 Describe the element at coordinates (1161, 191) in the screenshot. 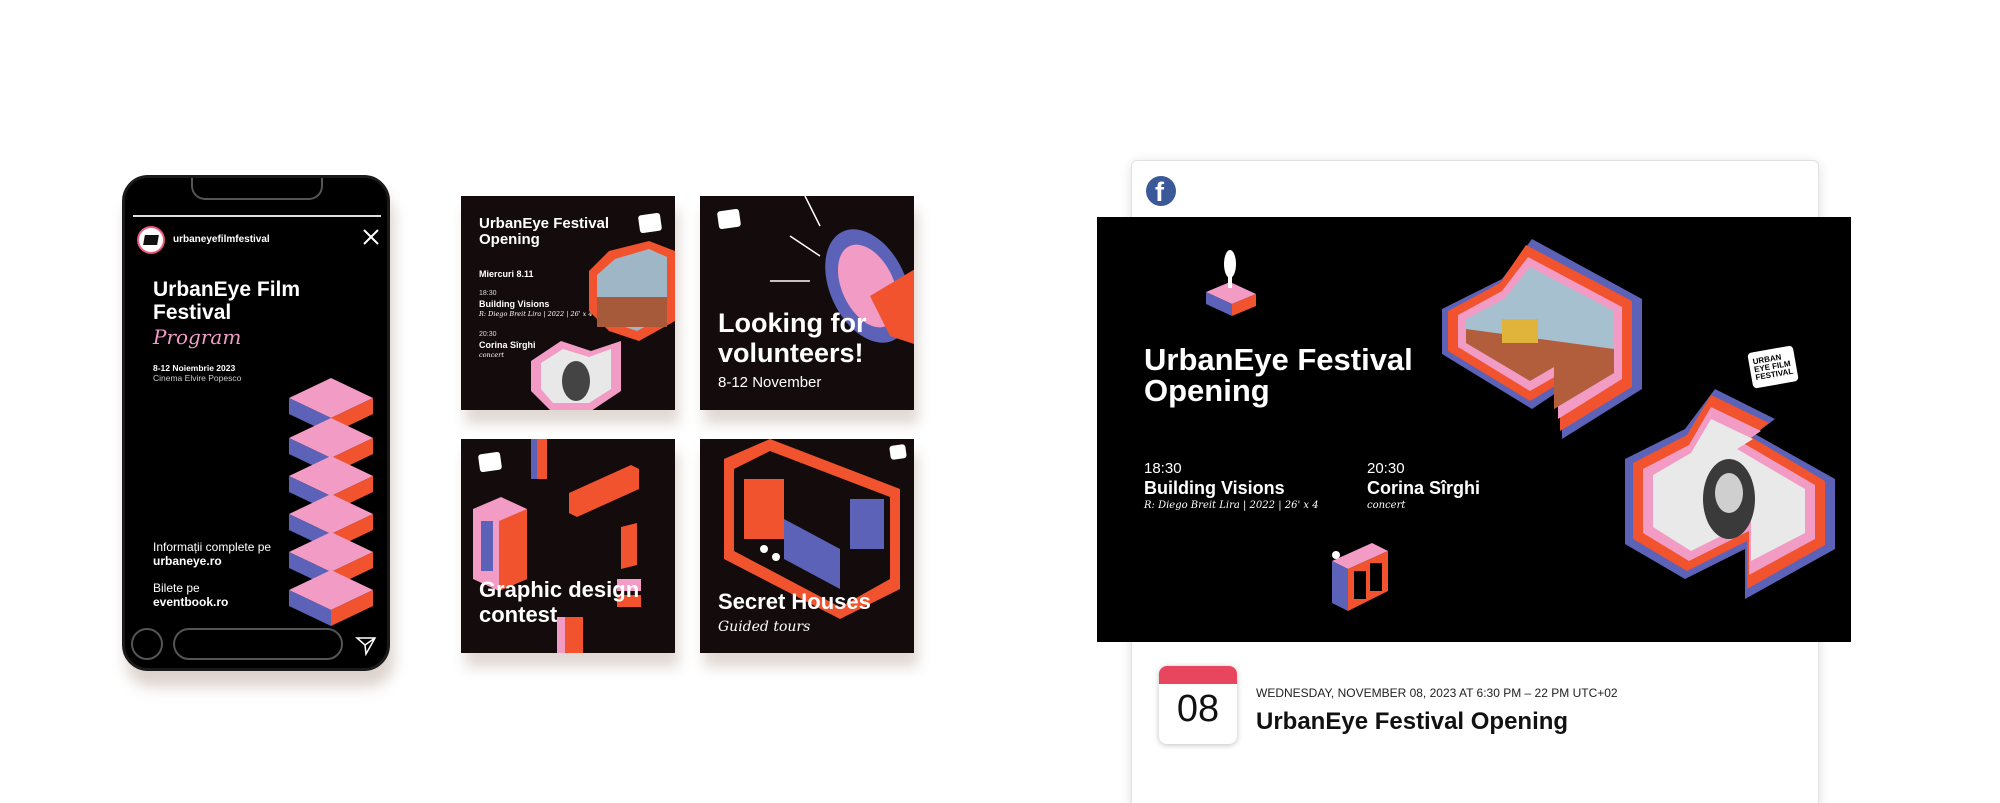

I see `facebook-icon: f` at that location.